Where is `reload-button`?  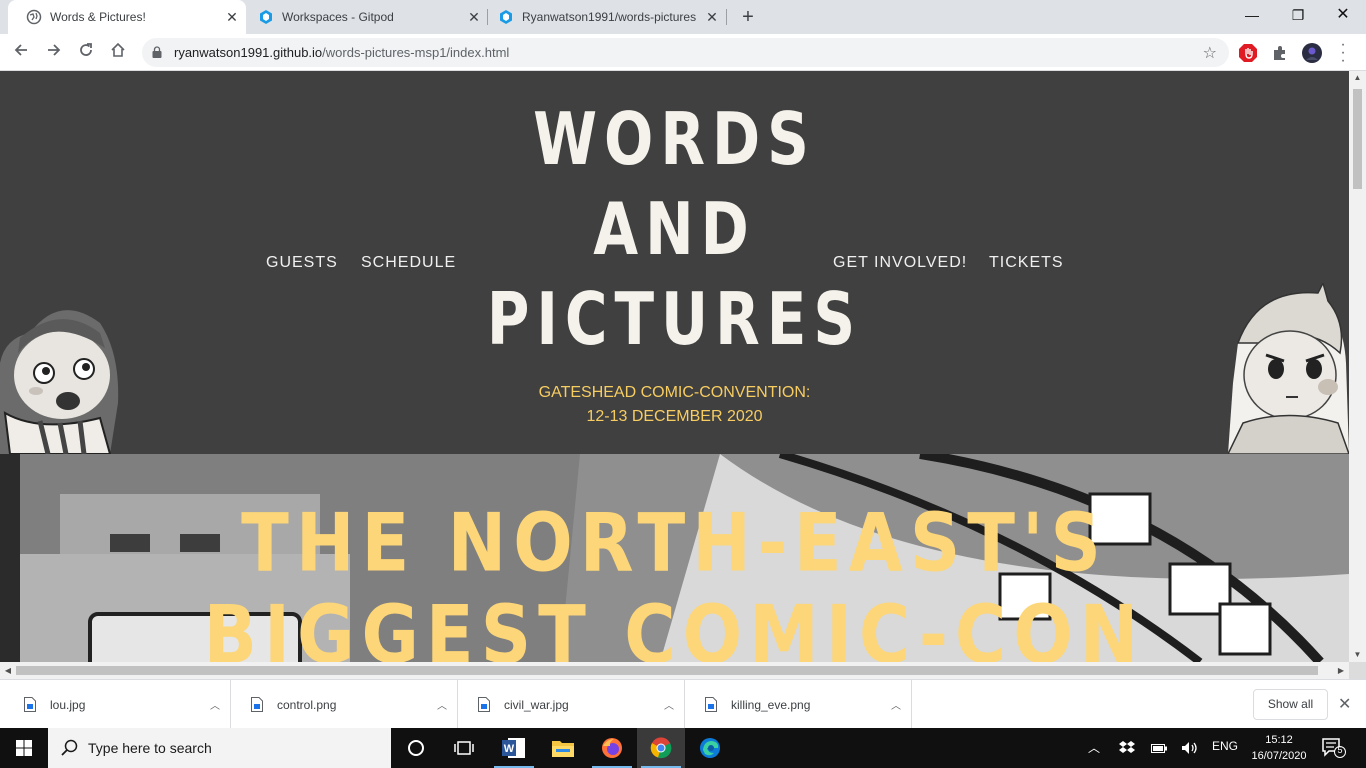 reload-button is located at coordinates (86, 53).